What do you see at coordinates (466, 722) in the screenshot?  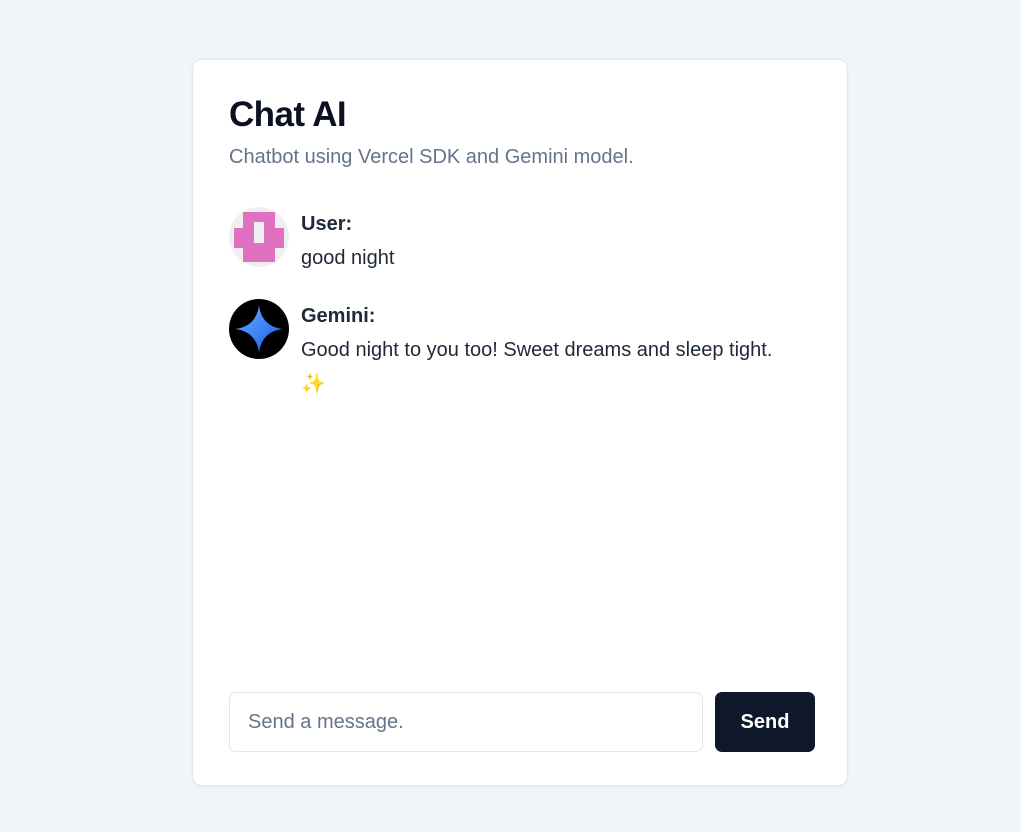 I see `message-input` at bounding box center [466, 722].